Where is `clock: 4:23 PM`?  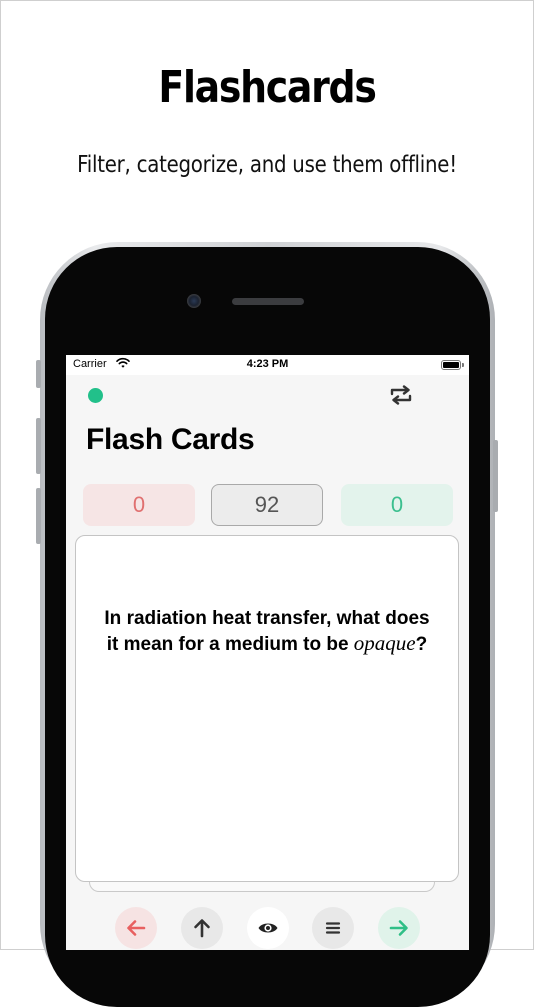 clock: 4:23 PM is located at coordinates (267, 364).